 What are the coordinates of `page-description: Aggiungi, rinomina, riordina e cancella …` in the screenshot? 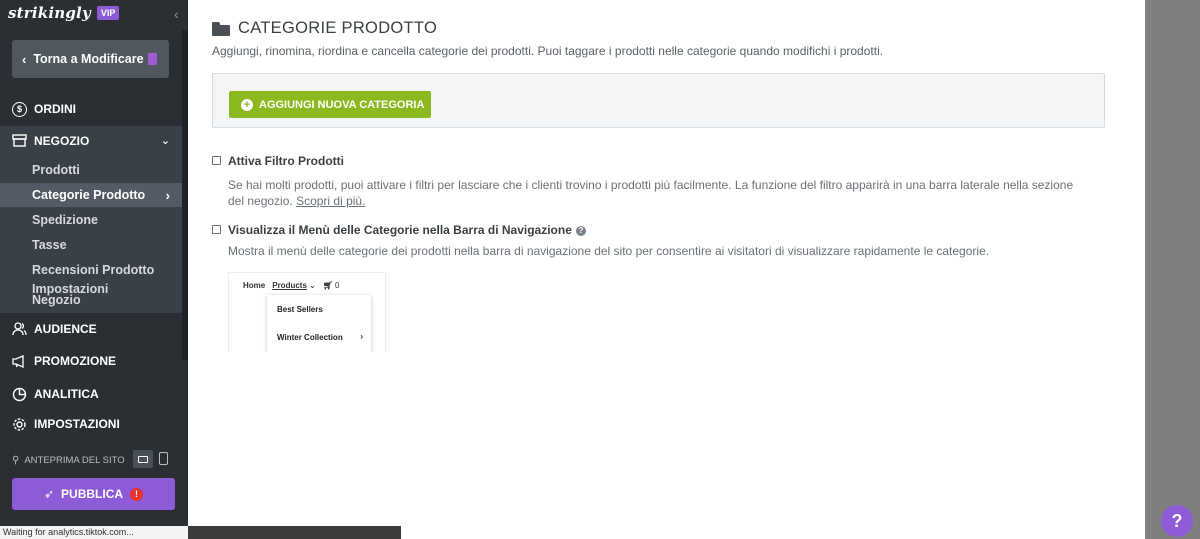 It's located at (548, 51).